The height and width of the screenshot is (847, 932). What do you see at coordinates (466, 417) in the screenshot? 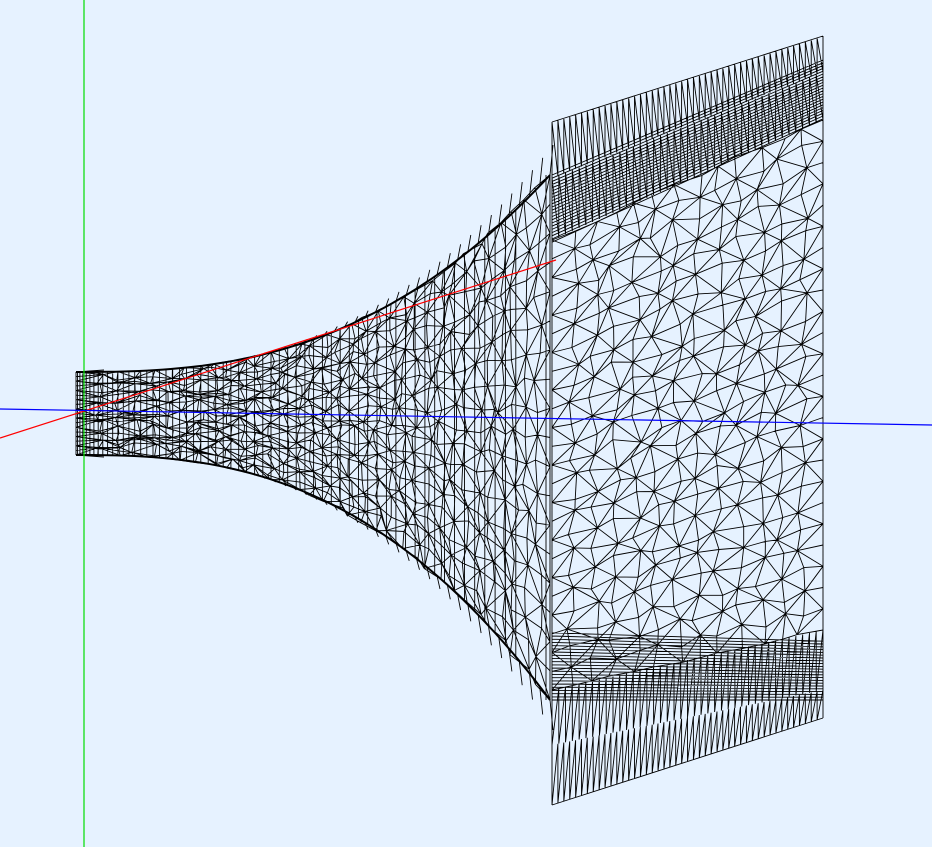
I see `z-axis-line` at bounding box center [466, 417].